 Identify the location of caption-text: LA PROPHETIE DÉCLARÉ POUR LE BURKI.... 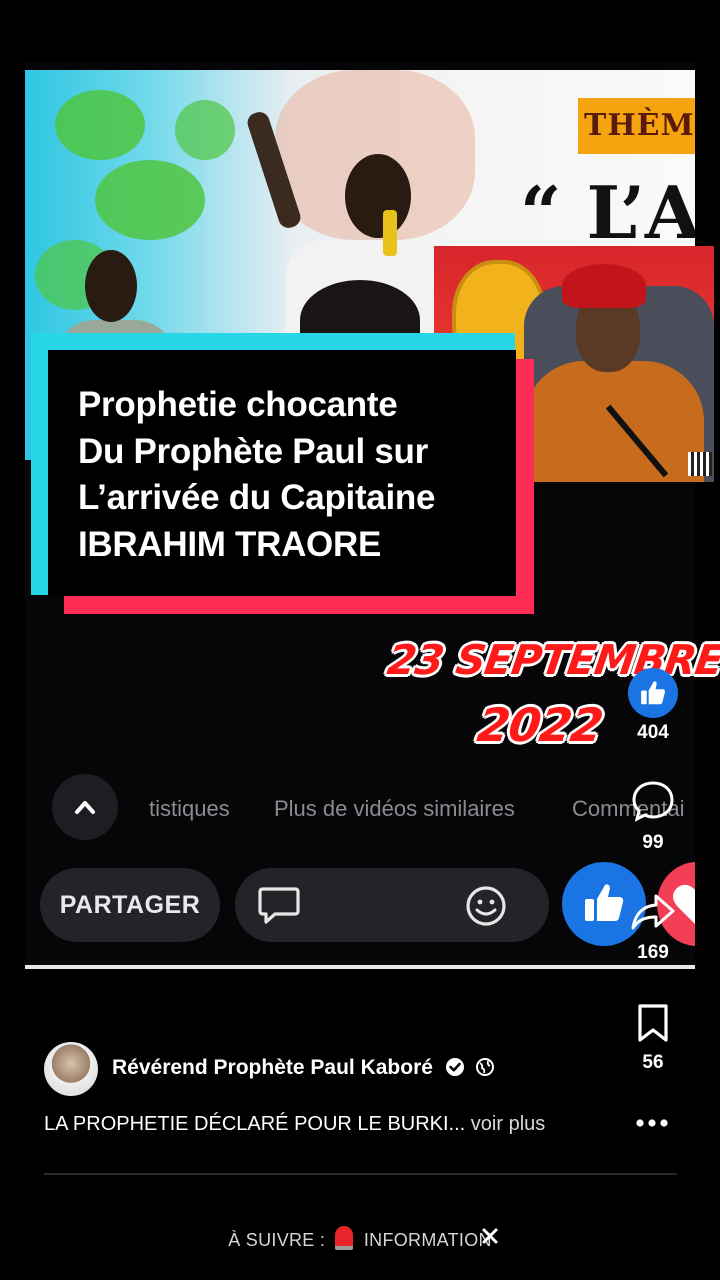
(255, 1124).